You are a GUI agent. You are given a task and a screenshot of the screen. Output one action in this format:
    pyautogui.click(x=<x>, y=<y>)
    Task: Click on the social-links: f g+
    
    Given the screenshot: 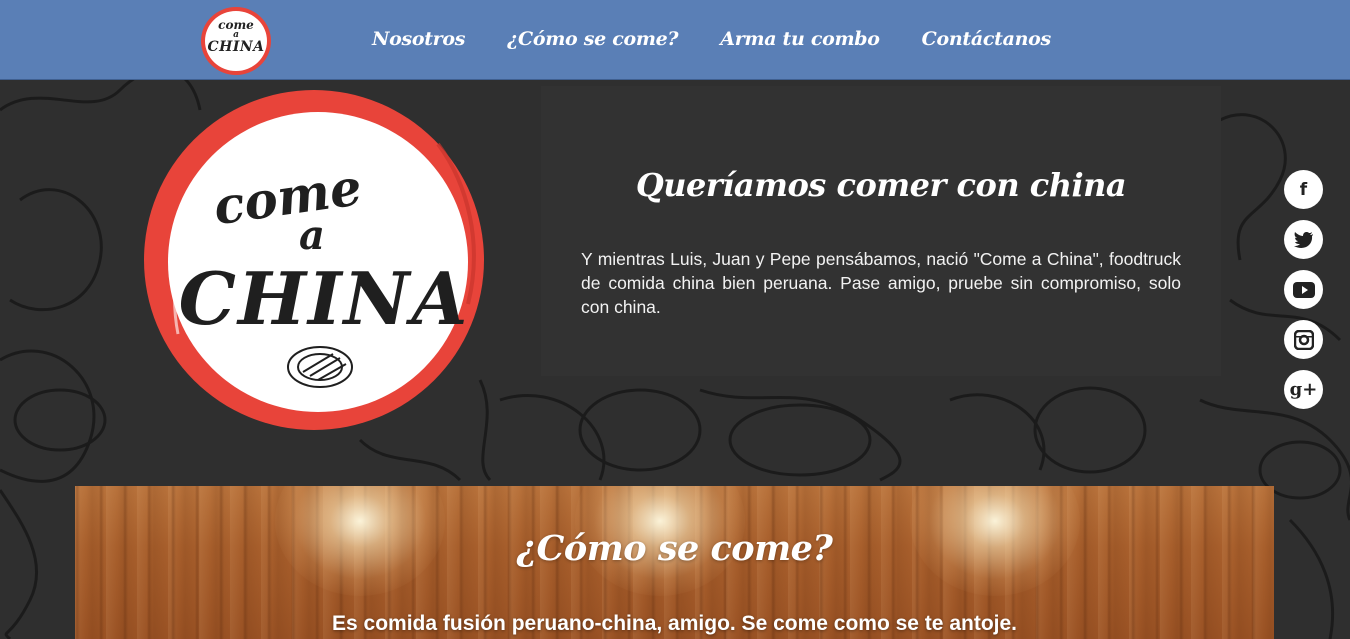 What is the action you would take?
    pyautogui.click(x=1304, y=295)
    